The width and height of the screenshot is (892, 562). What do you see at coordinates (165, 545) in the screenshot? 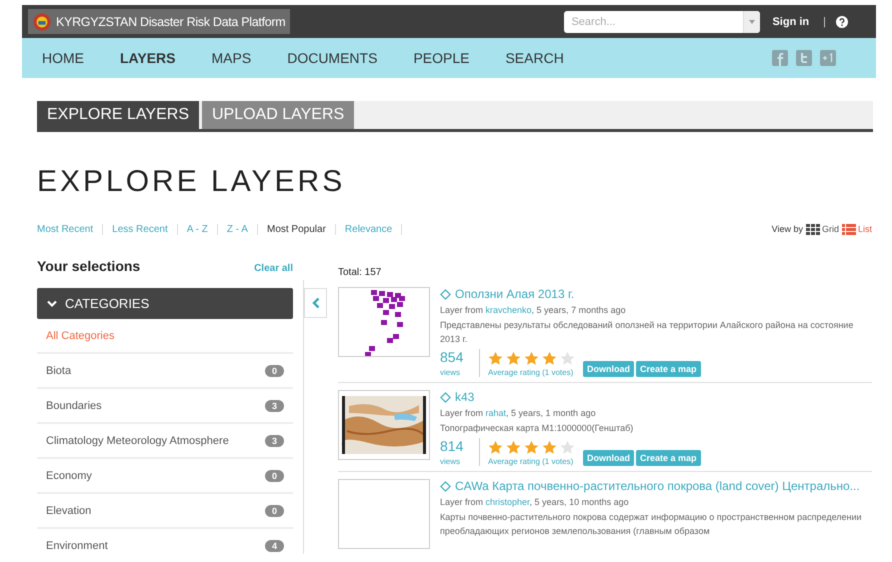
I see `category-item: Environment 4` at bounding box center [165, 545].